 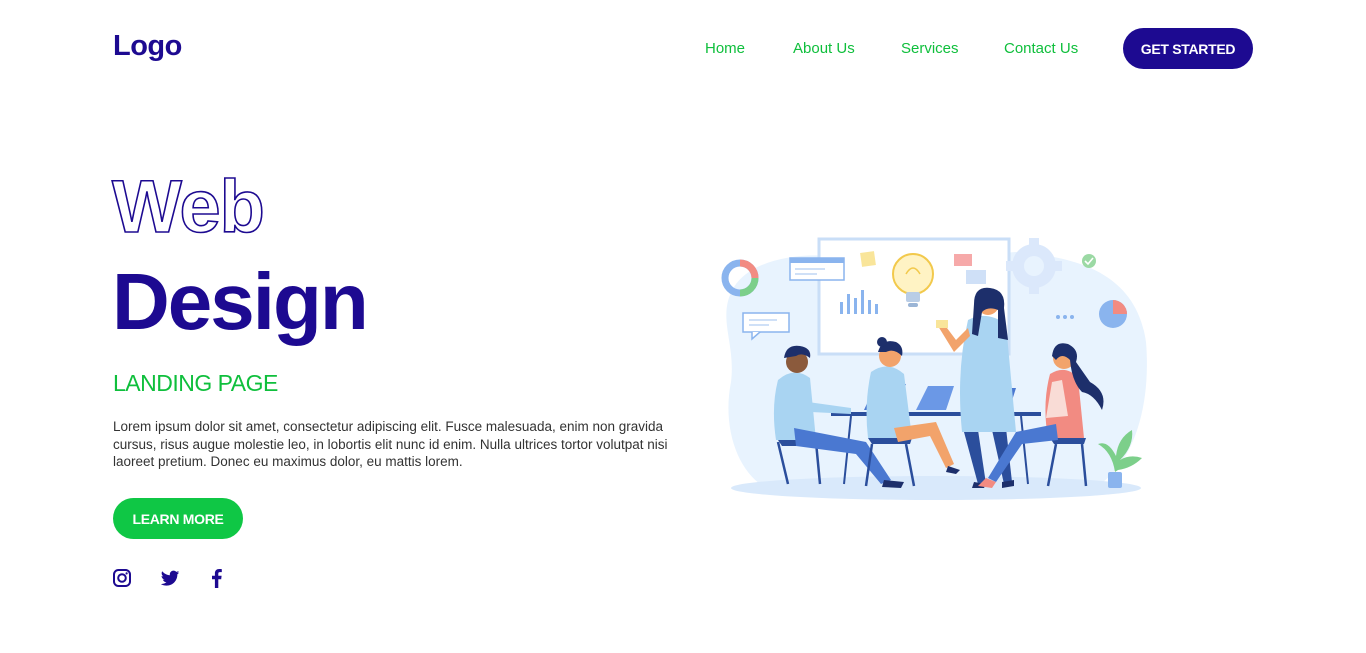 I want to click on team-meeting-illustration, so click(x=934, y=368).